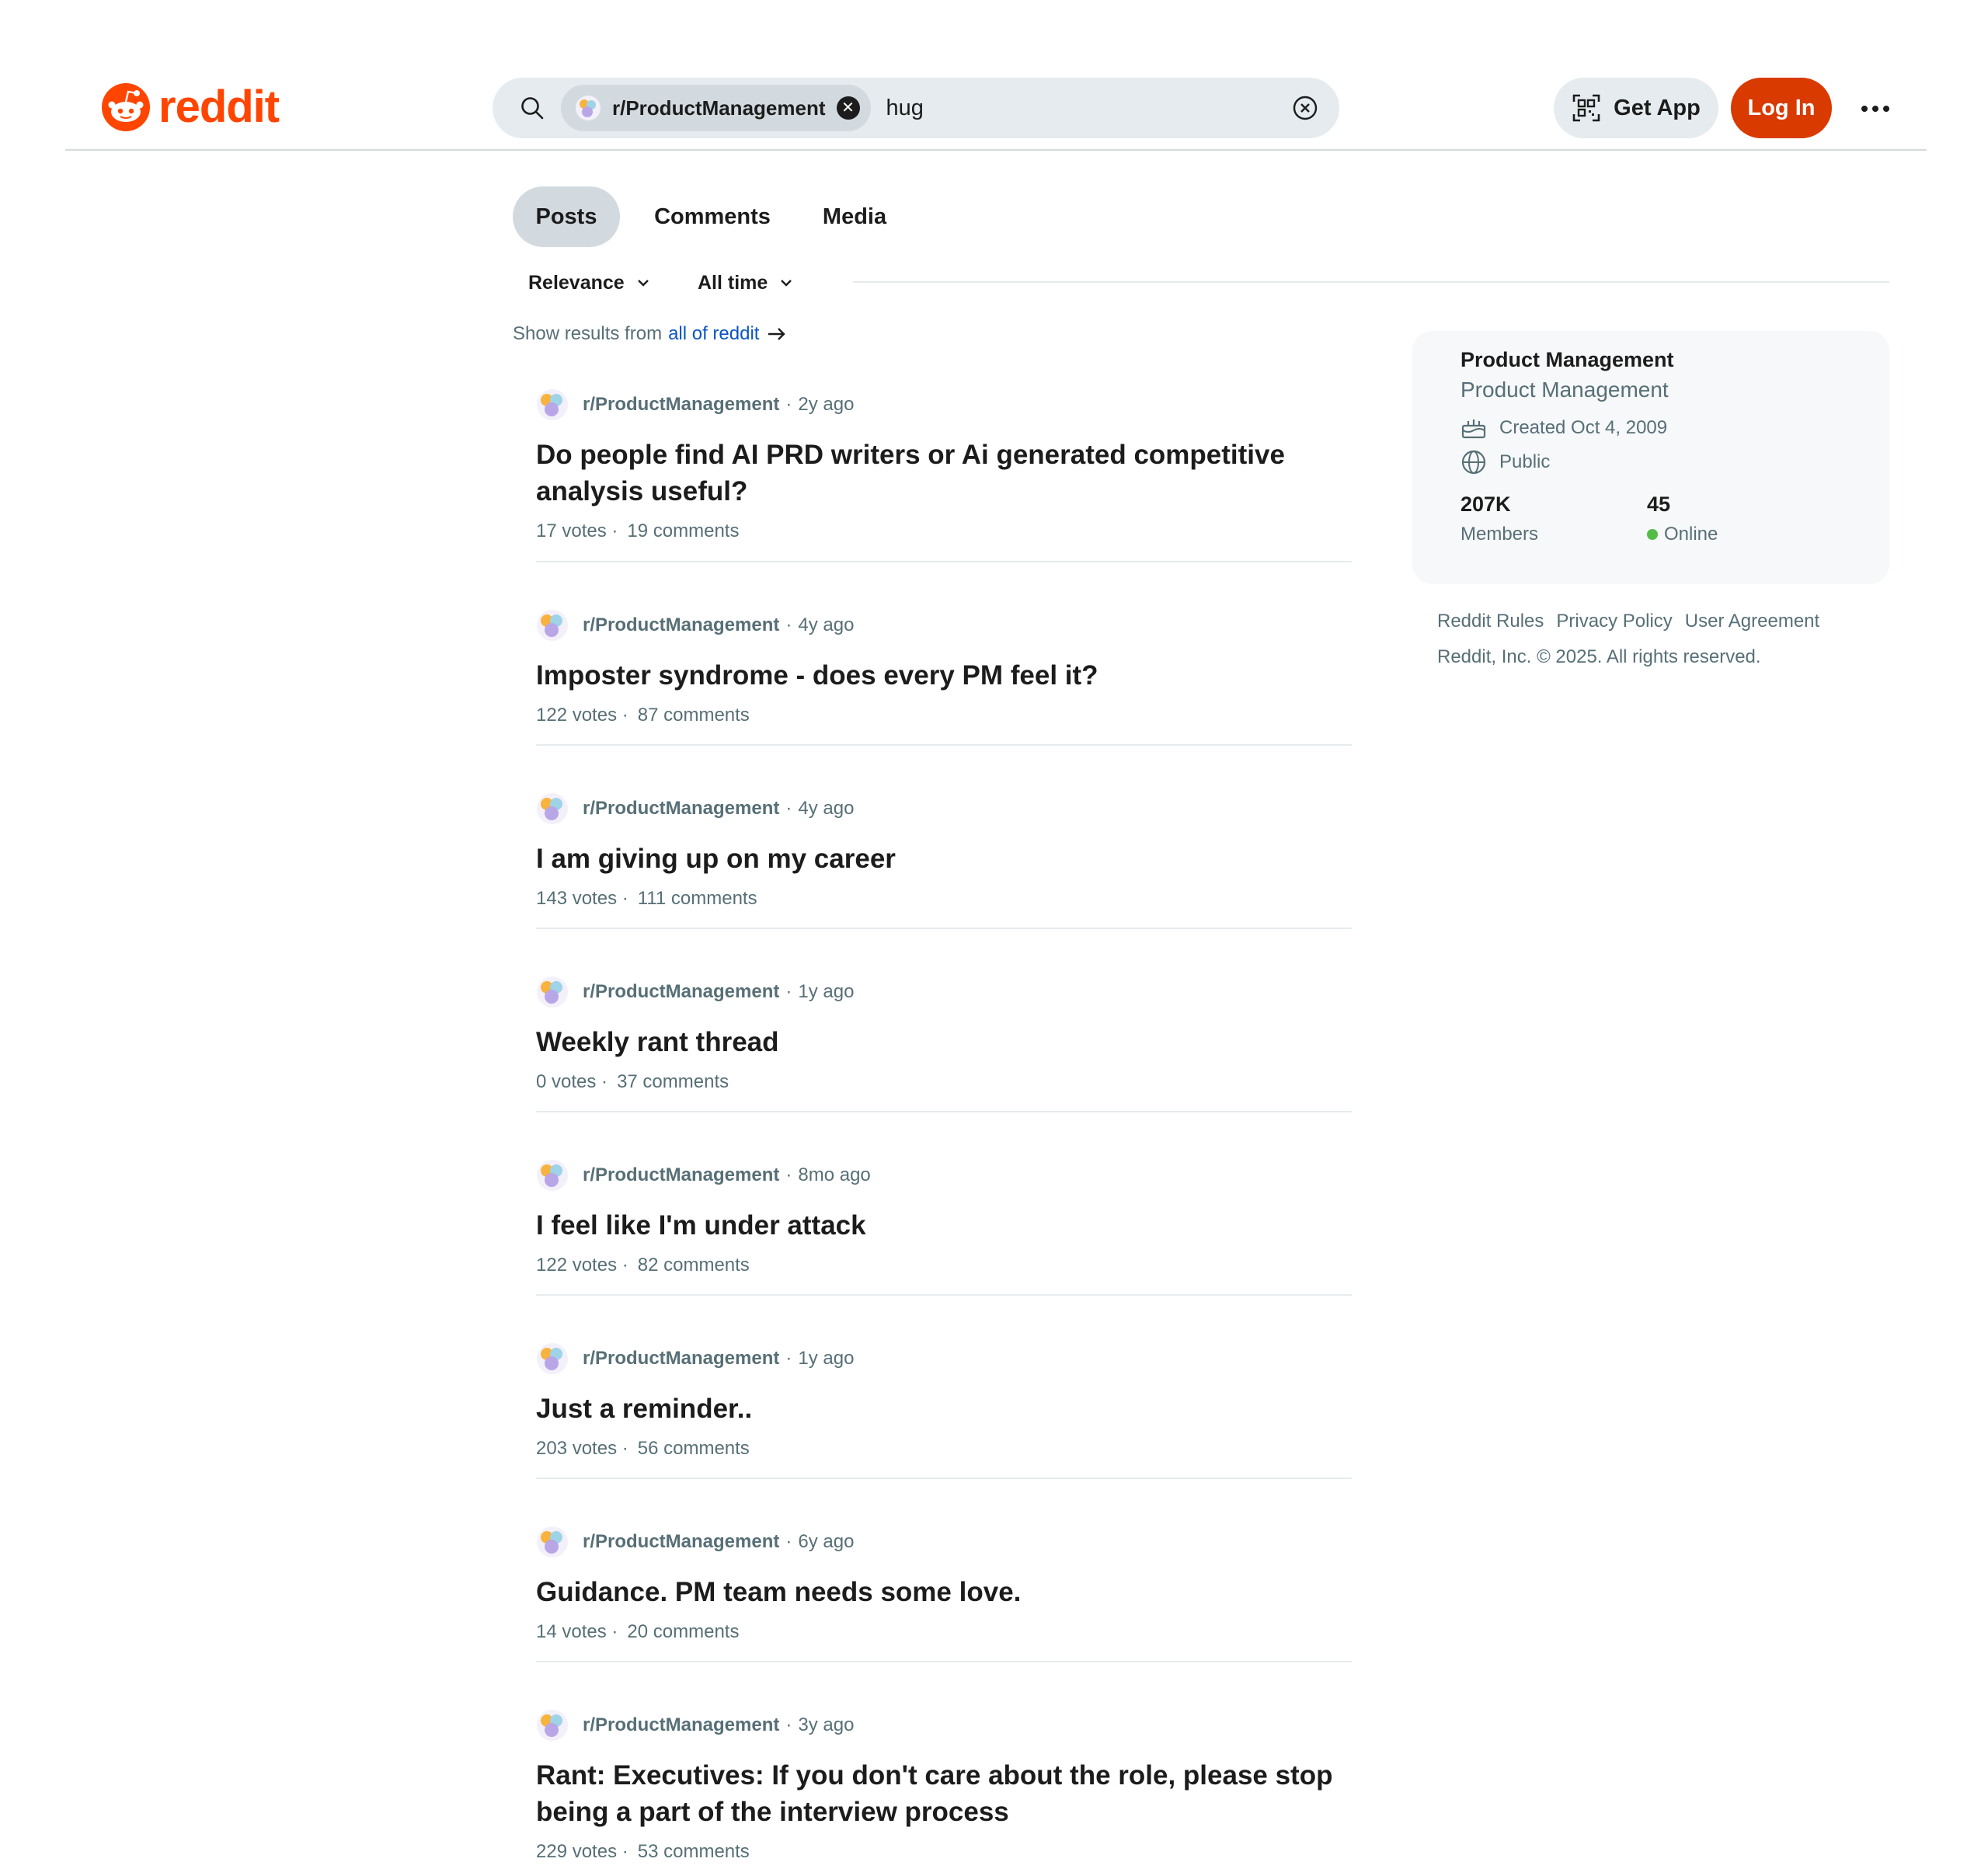 The image size is (1981, 1876). I want to click on header-divider, so click(996, 150).